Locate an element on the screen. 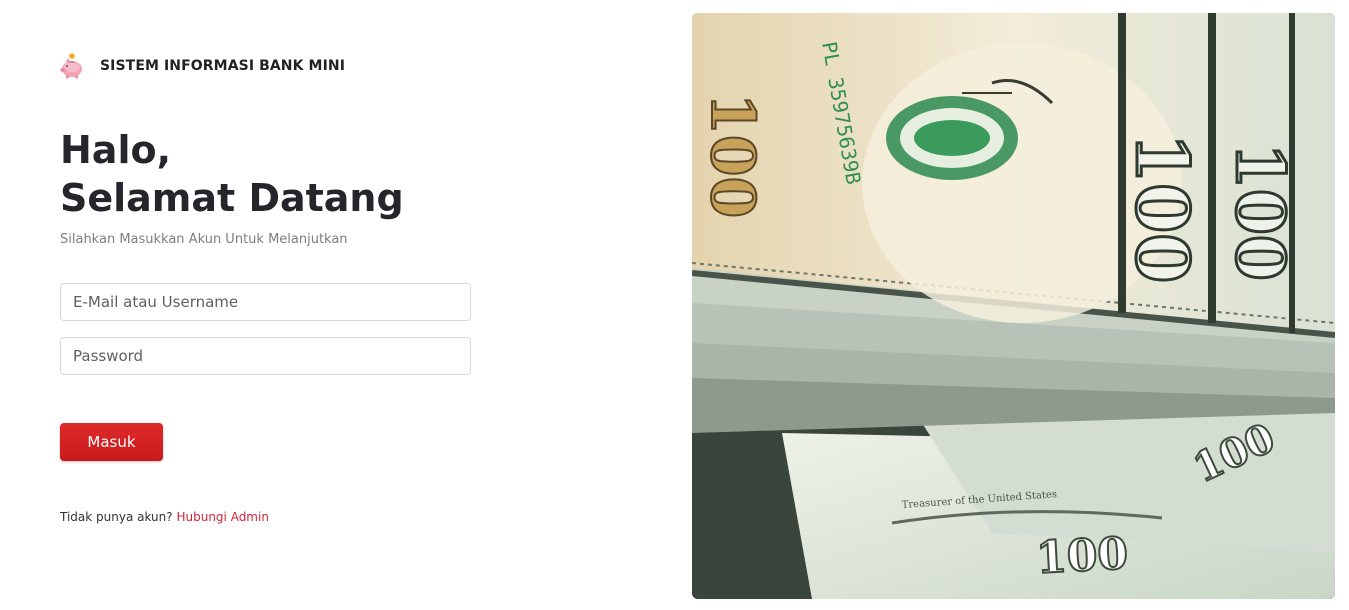 This screenshot has height=610, width=1349. greeting-line-2: Selamat Datang is located at coordinates (232, 198).